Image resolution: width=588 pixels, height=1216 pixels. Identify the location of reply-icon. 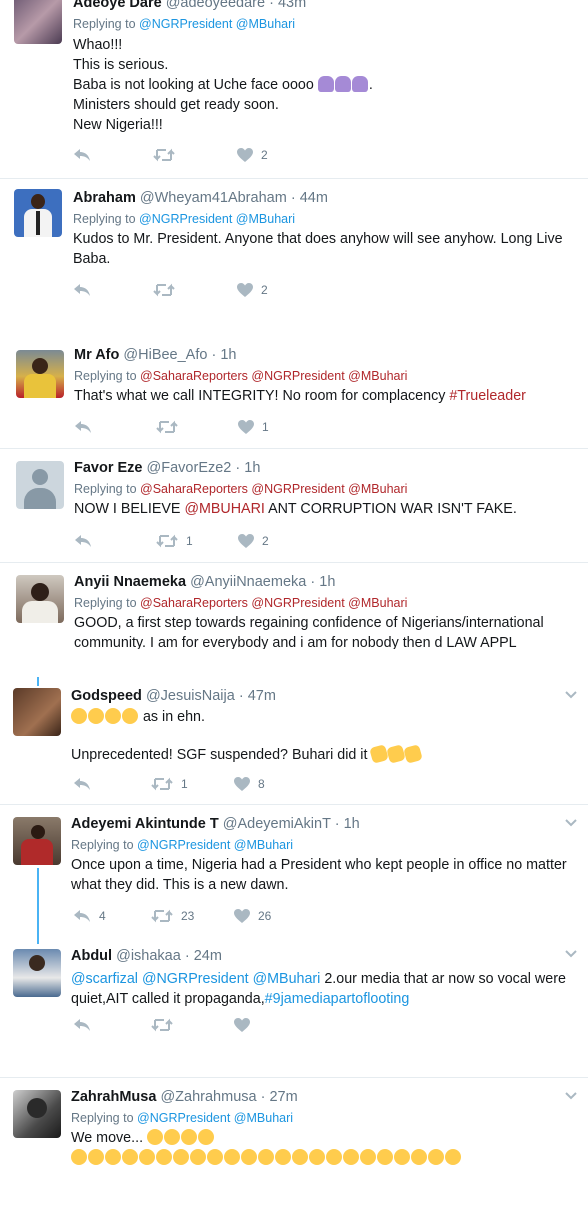
(82, 784).